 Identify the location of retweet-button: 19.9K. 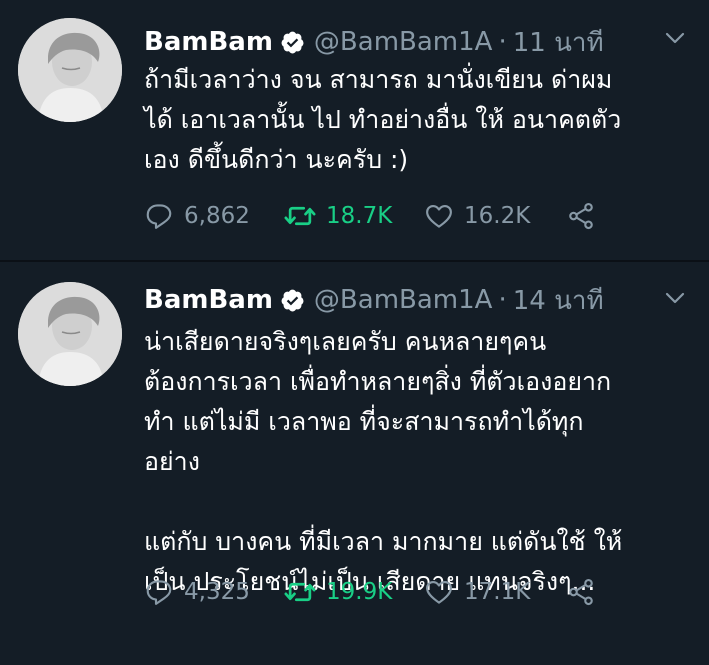
(354, 592).